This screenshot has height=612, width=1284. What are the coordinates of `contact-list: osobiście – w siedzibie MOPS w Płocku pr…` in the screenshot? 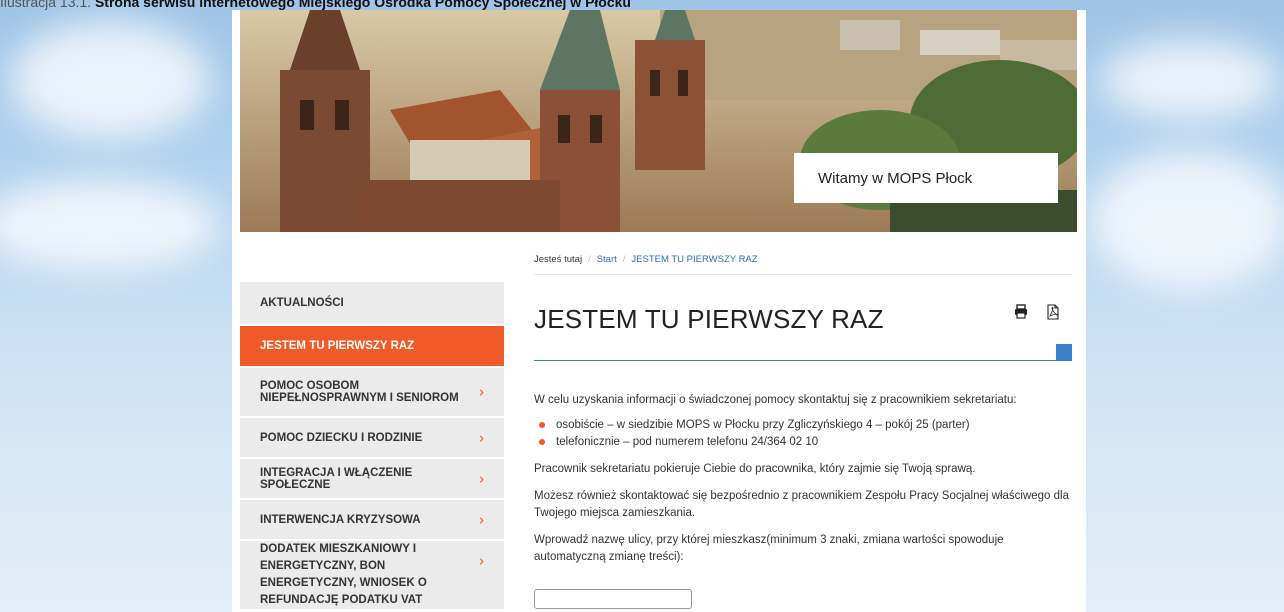 It's located at (803, 434).